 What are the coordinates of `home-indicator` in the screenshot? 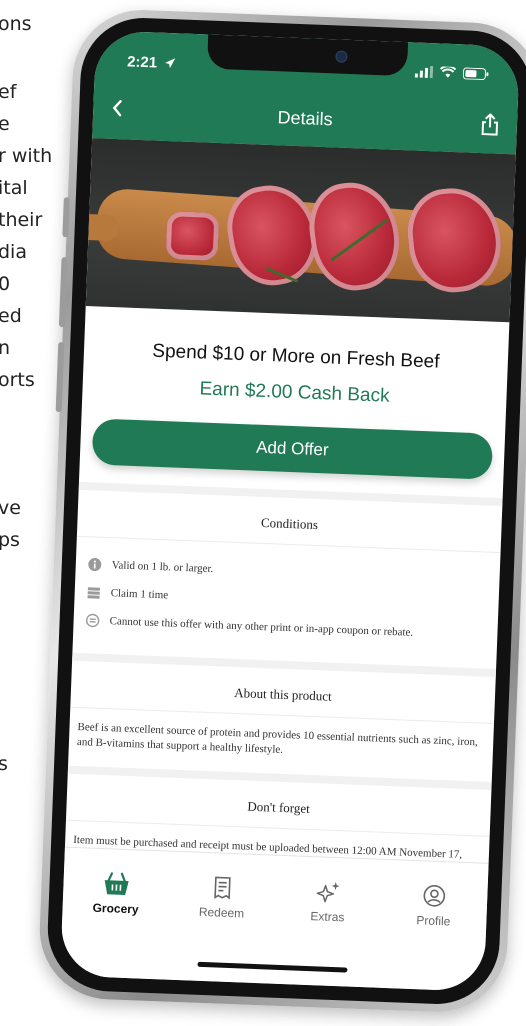 It's located at (272, 967).